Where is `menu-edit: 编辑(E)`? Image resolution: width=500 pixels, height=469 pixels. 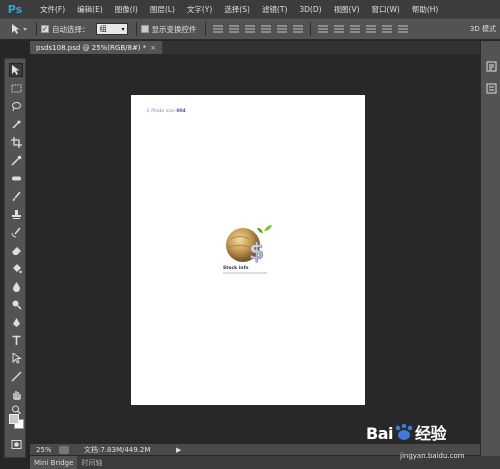
menu-edit: 编辑(E) is located at coordinates (90, 9).